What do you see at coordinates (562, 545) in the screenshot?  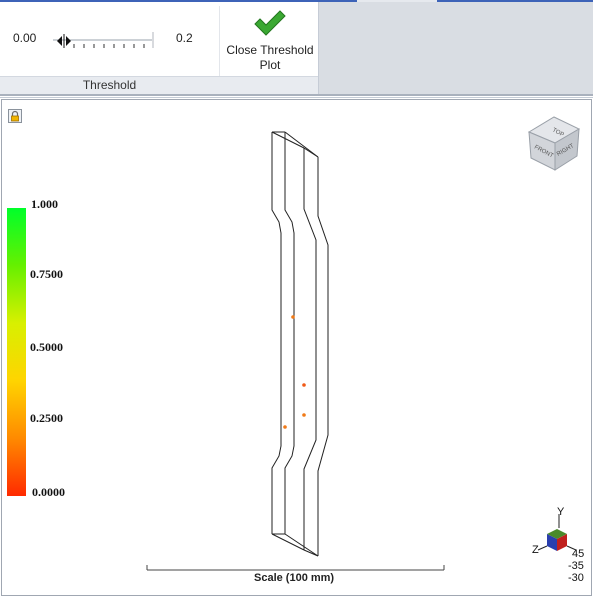 I see `axis-triad: Y Z 45 -35 -30` at bounding box center [562, 545].